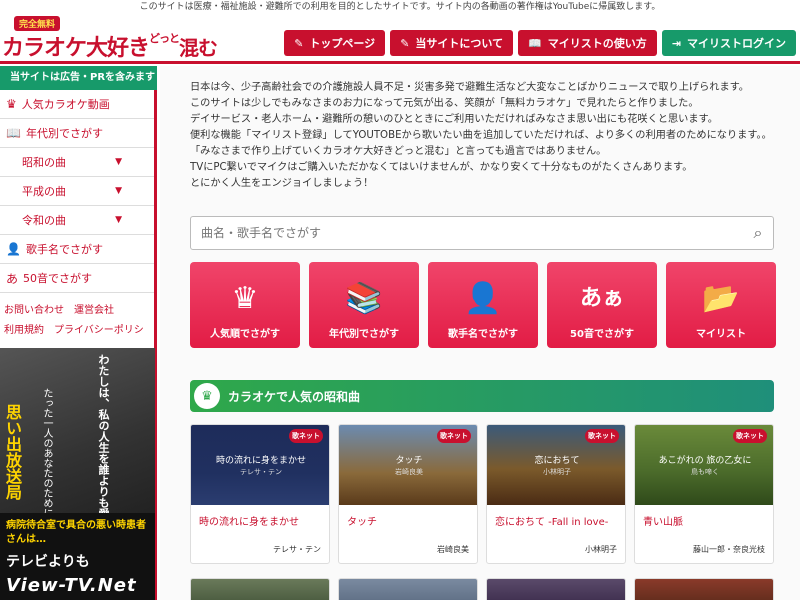 The width and height of the screenshot is (800, 600). Describe the element at coordinates (198, 48) in the screenshot. I see `logo-sub2-text: 混む` at that location.